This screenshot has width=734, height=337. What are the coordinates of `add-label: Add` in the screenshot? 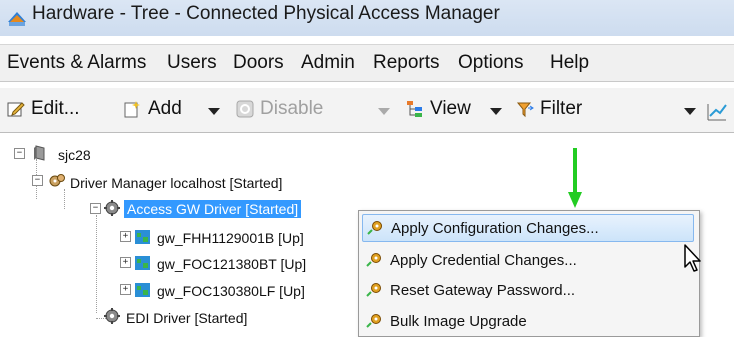 It's located at (165, 108).